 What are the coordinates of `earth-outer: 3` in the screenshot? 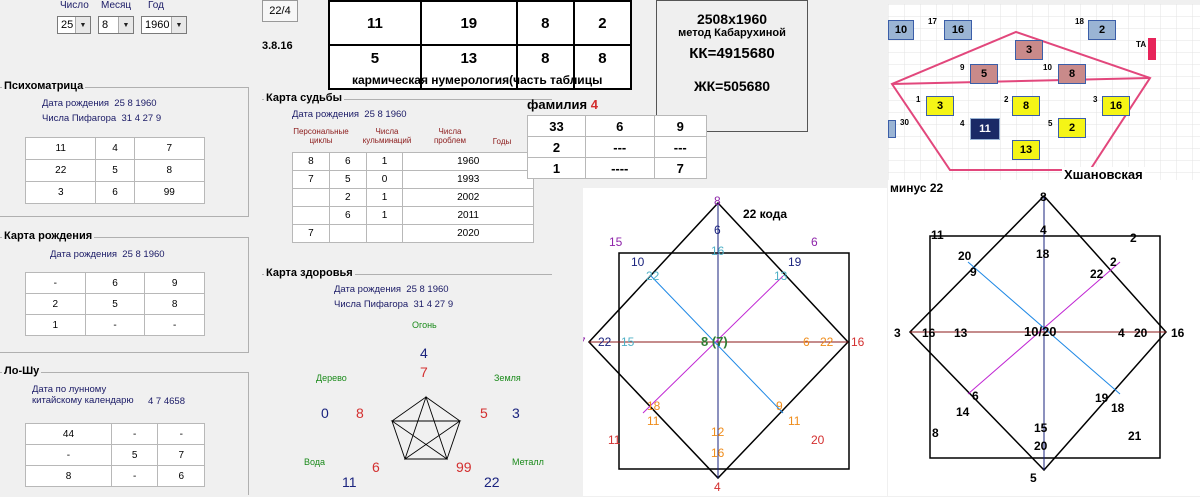 It's located at (516, 413).